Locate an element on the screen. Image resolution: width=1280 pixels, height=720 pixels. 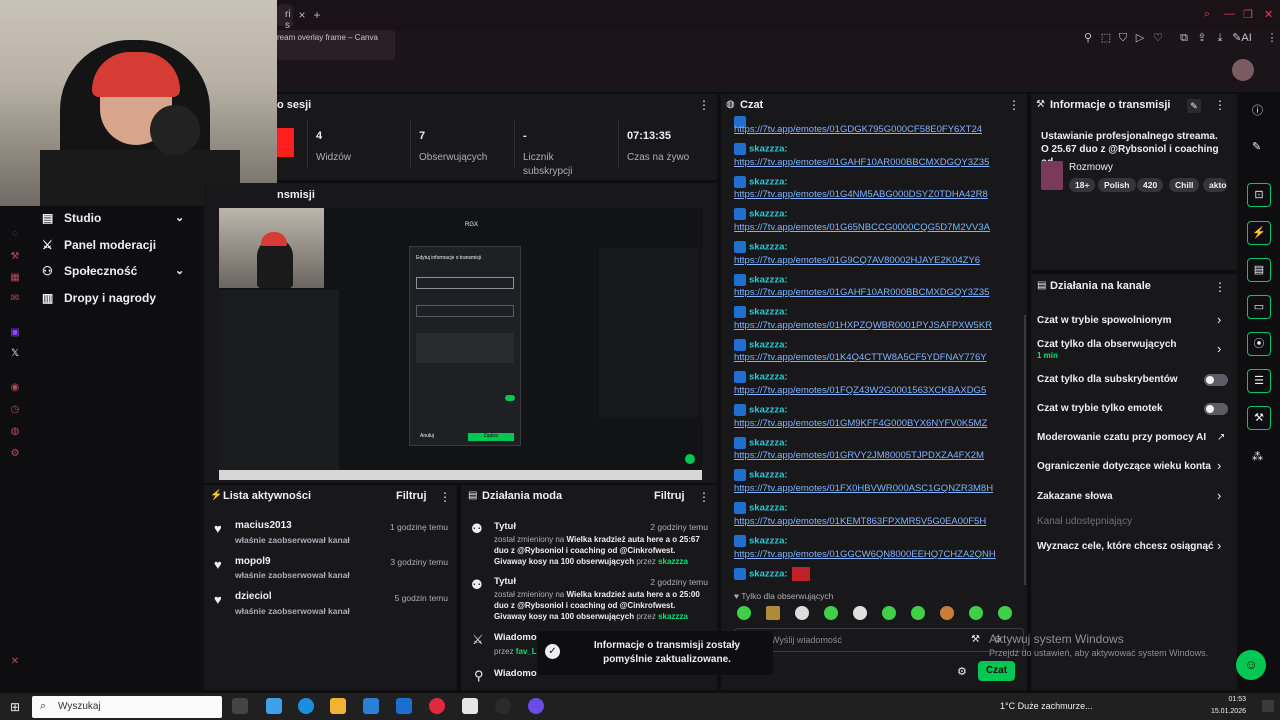
info-icon: ⓘ is located at coordinates (1257, 110).